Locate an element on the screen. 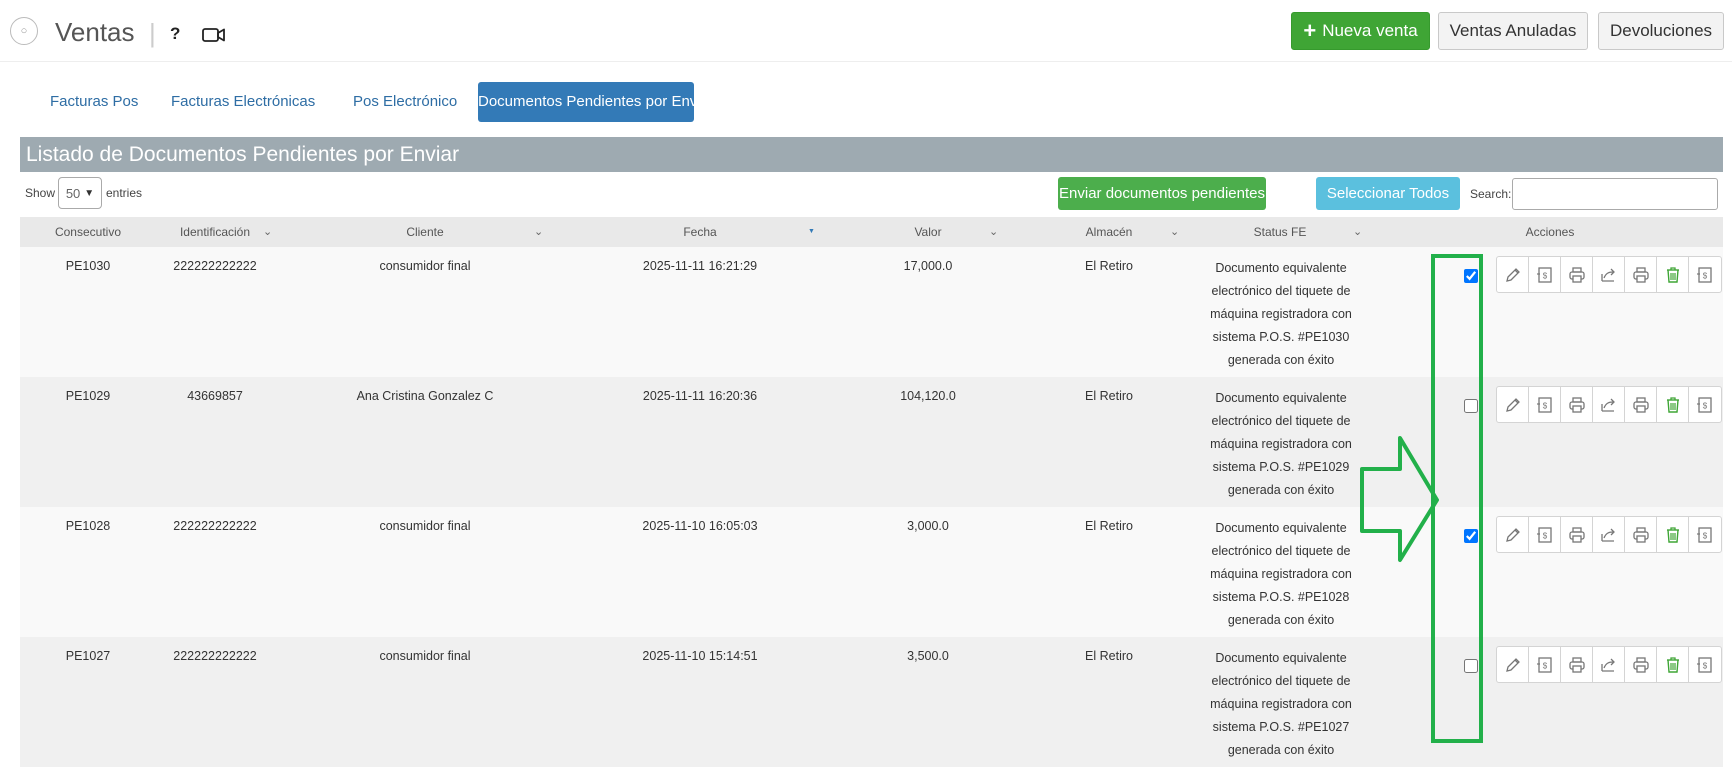 Image resolution: width=1732 pixels, height=773 pixels. cell-cliente: consumidor final is located at coordinates (425, 656).